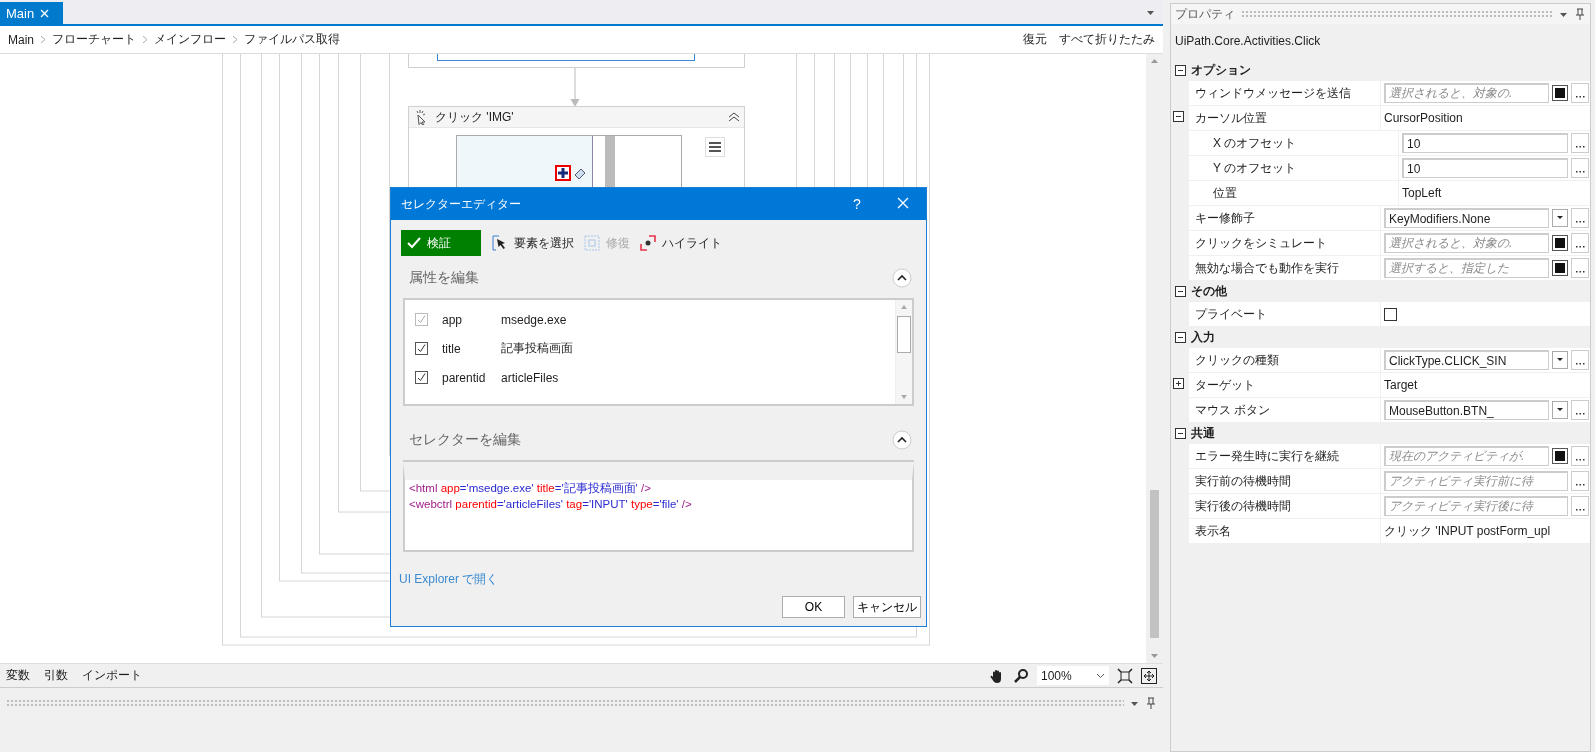  Describe the element at coordinates (1231, 118) in the screenshot. I see `property-label: カーソル位置` at that location.